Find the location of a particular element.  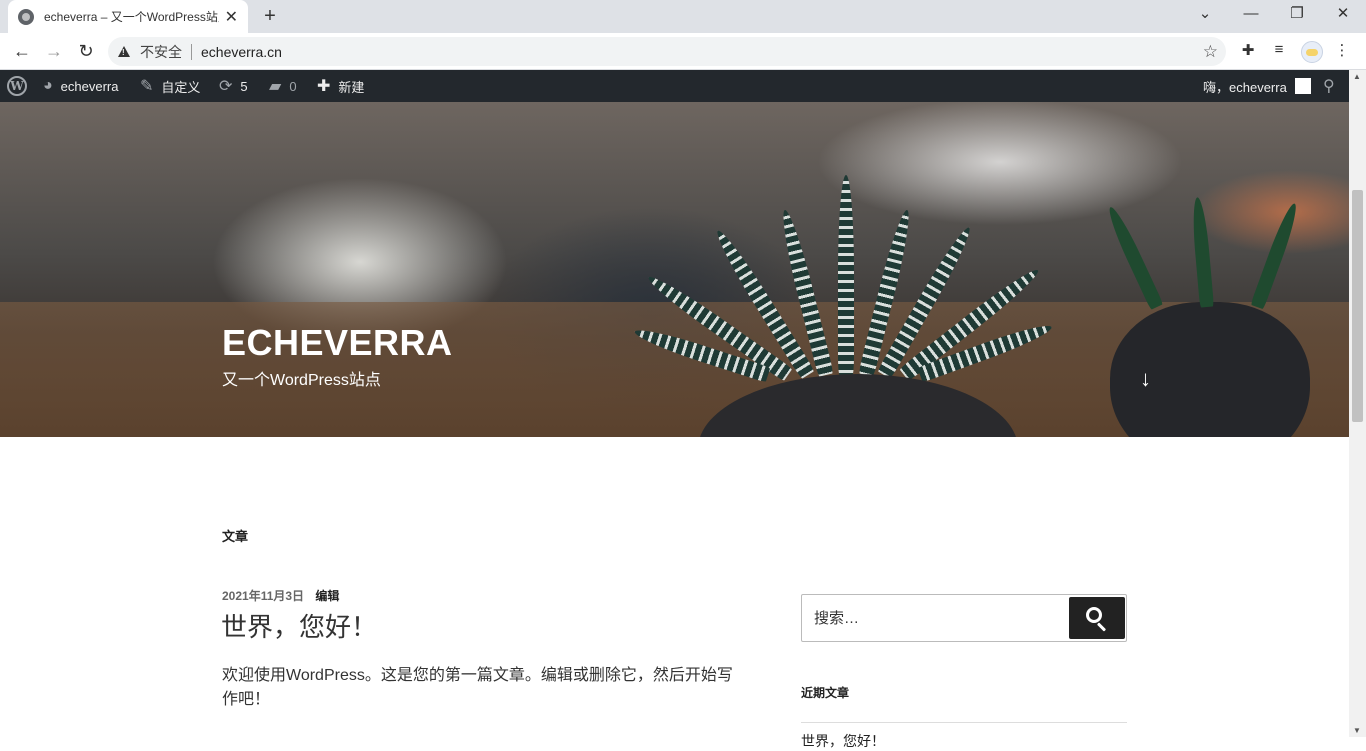

post-title: 世界，您好！ is located at coordinates (299, 625).